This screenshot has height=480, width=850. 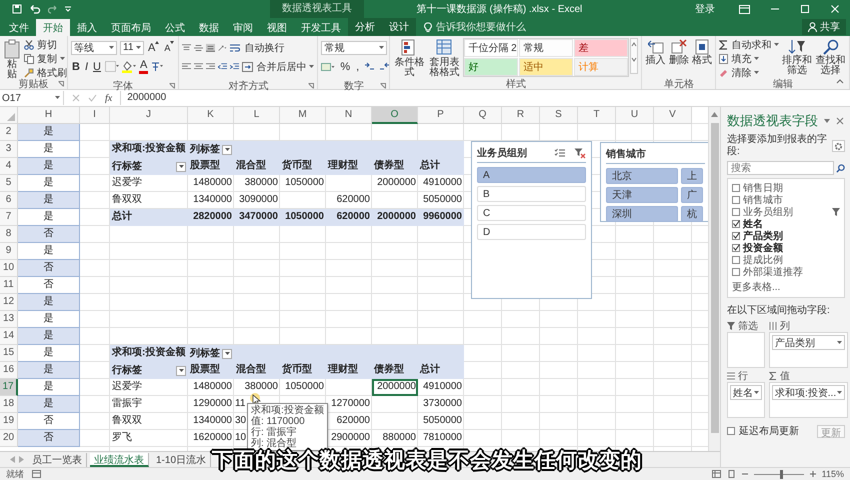 I want to click on slicer-item: D, so click(x=531, y=232).